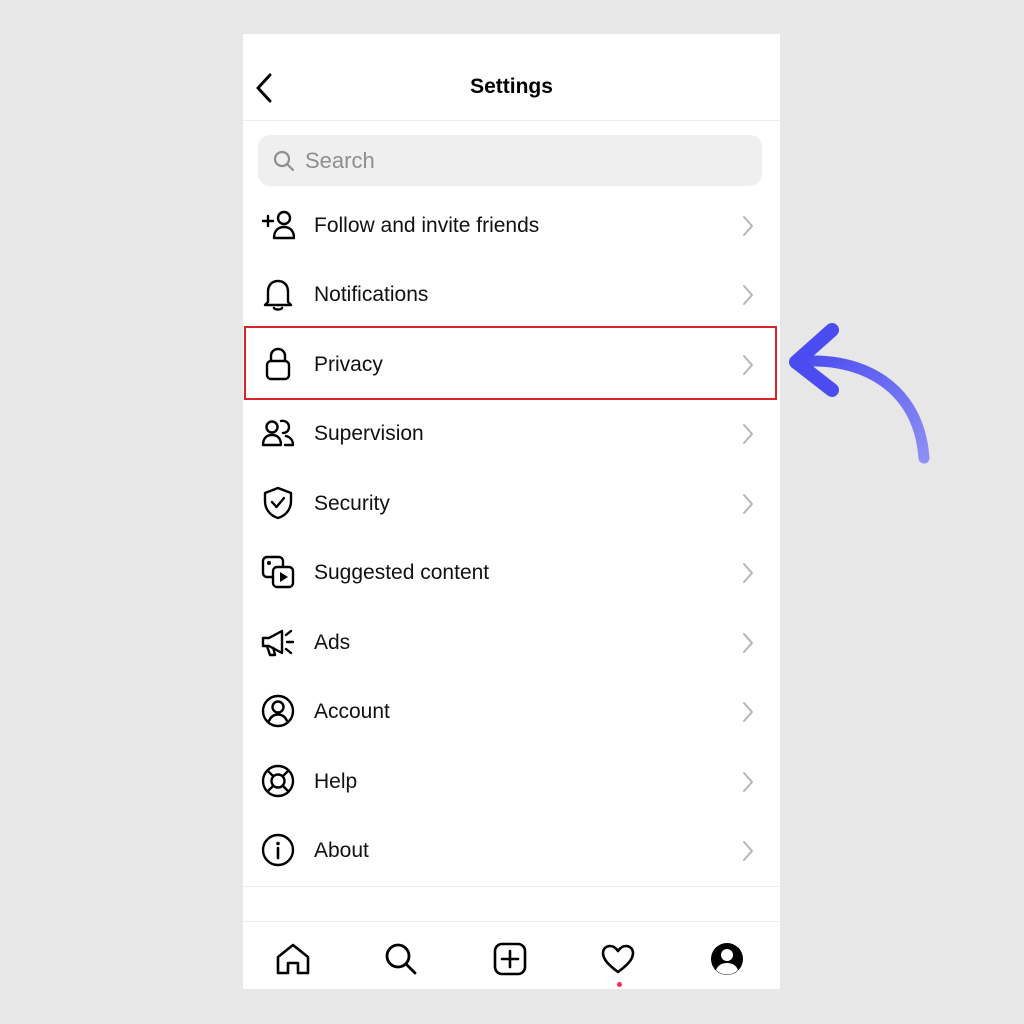  I want to click on menu-item-suggested-content: Suggested content, so click(511, 572).